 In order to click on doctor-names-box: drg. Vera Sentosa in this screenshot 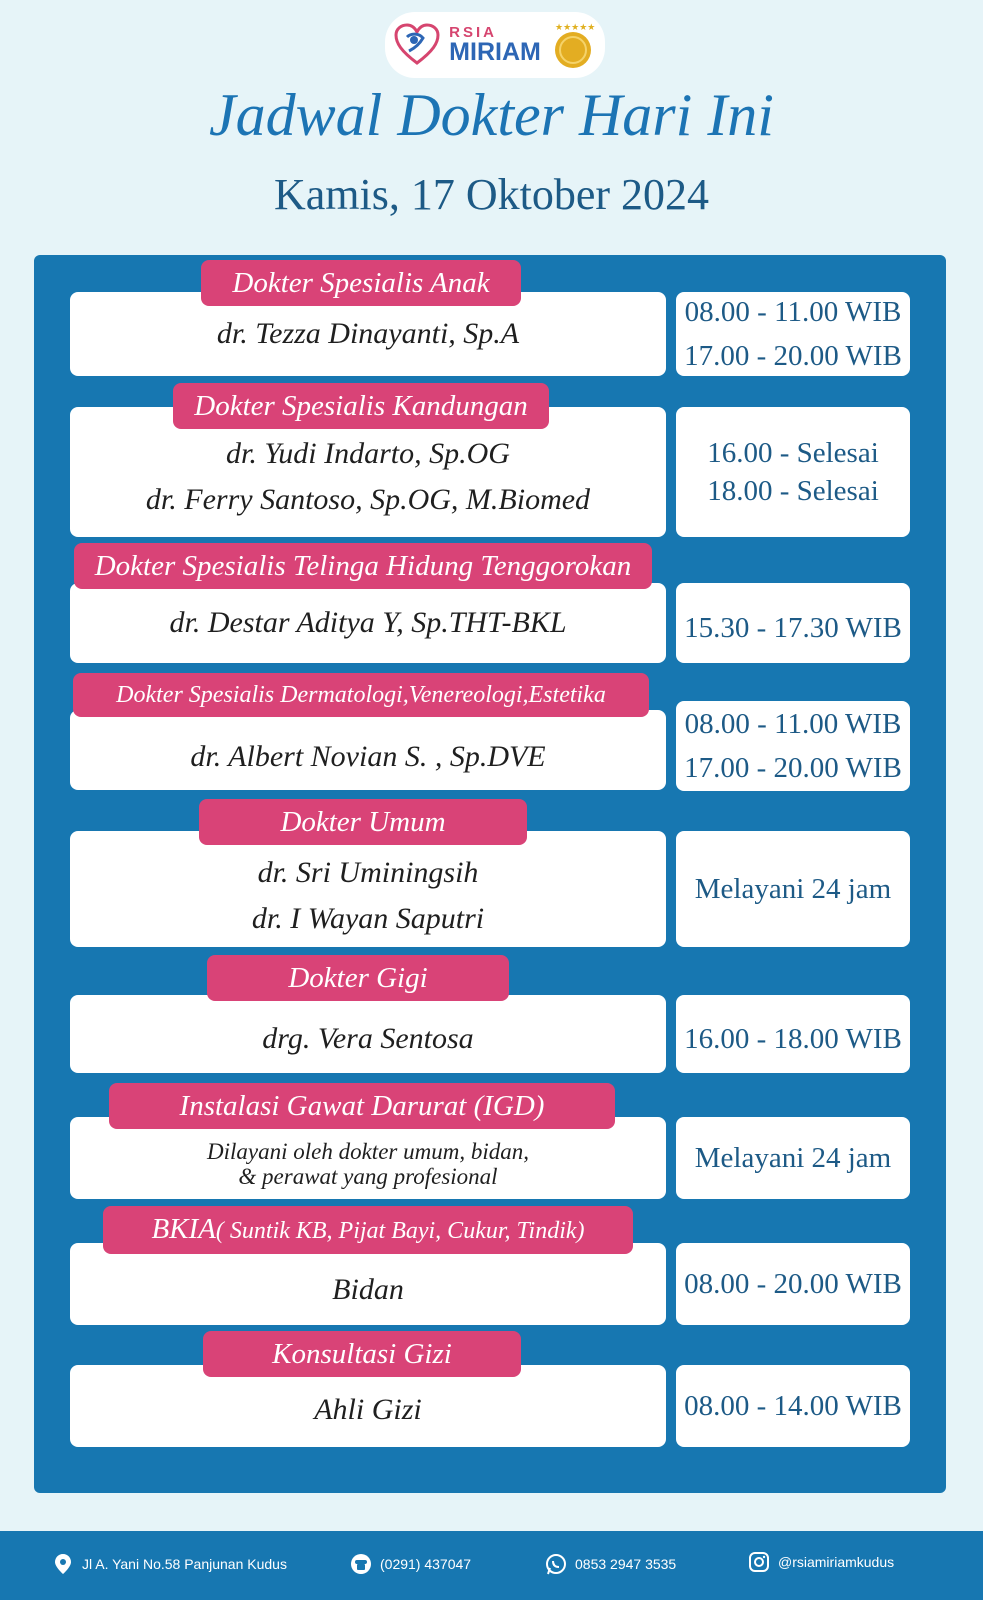, I will do `click(368, 1034)`.